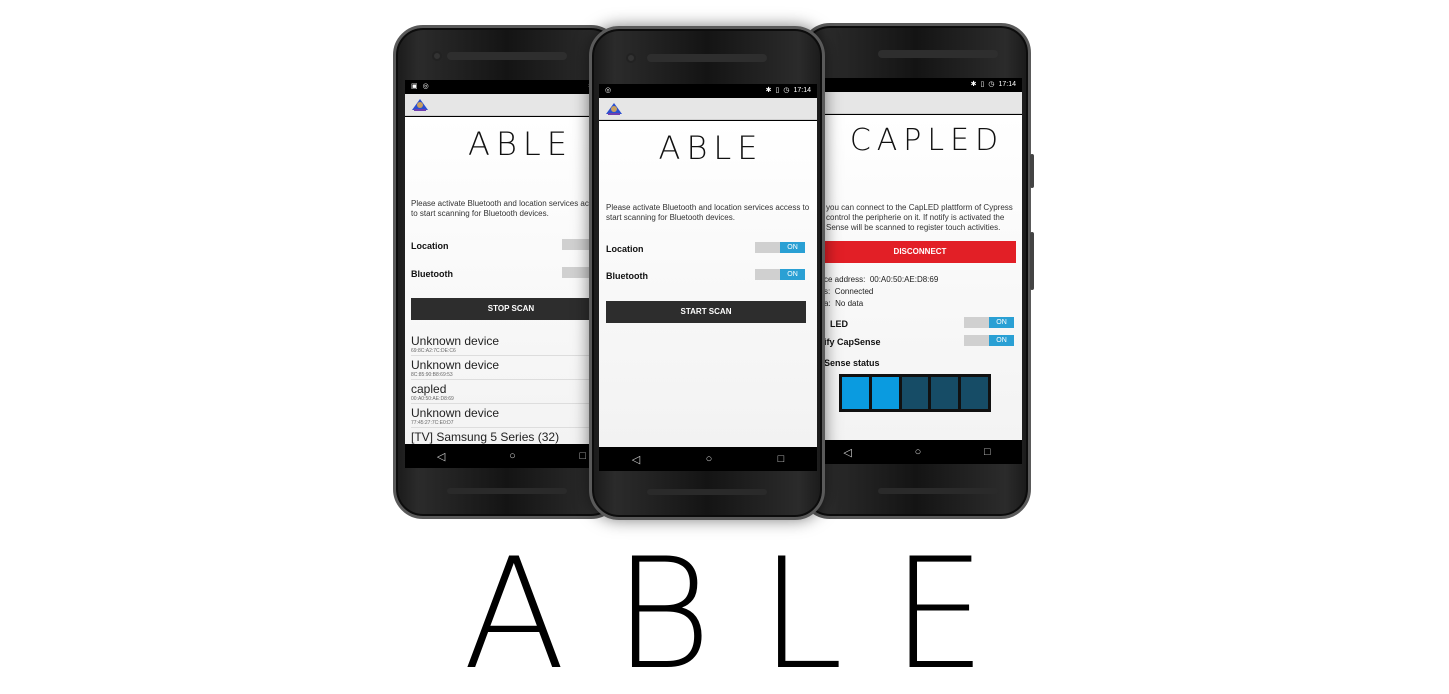 This screenshot has height=694, width=1449. What do you see at coordinates (849, 303) in the screenshot?
I see `data-value: No data` at bounding box center [849, 303].